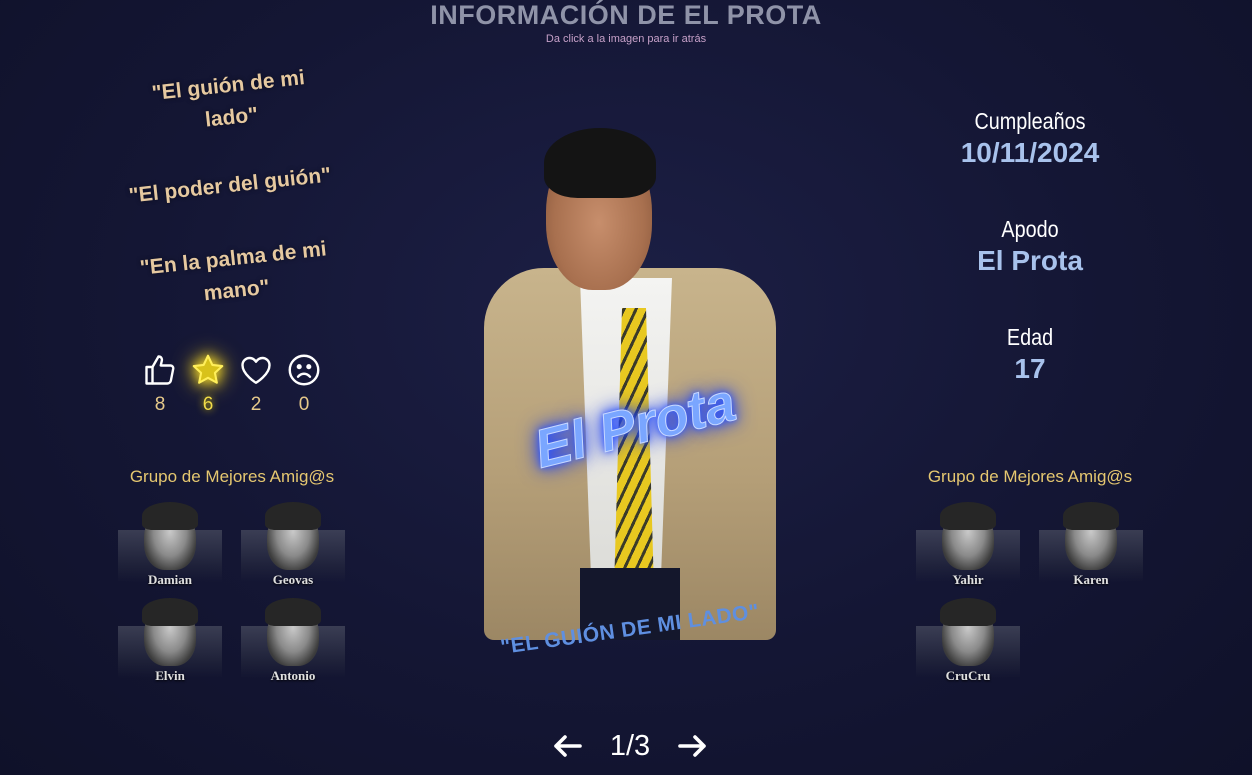 The width and height of the screenshot is (1252, 775). I want to click on friend-name: CruCru, so click(968, 675).